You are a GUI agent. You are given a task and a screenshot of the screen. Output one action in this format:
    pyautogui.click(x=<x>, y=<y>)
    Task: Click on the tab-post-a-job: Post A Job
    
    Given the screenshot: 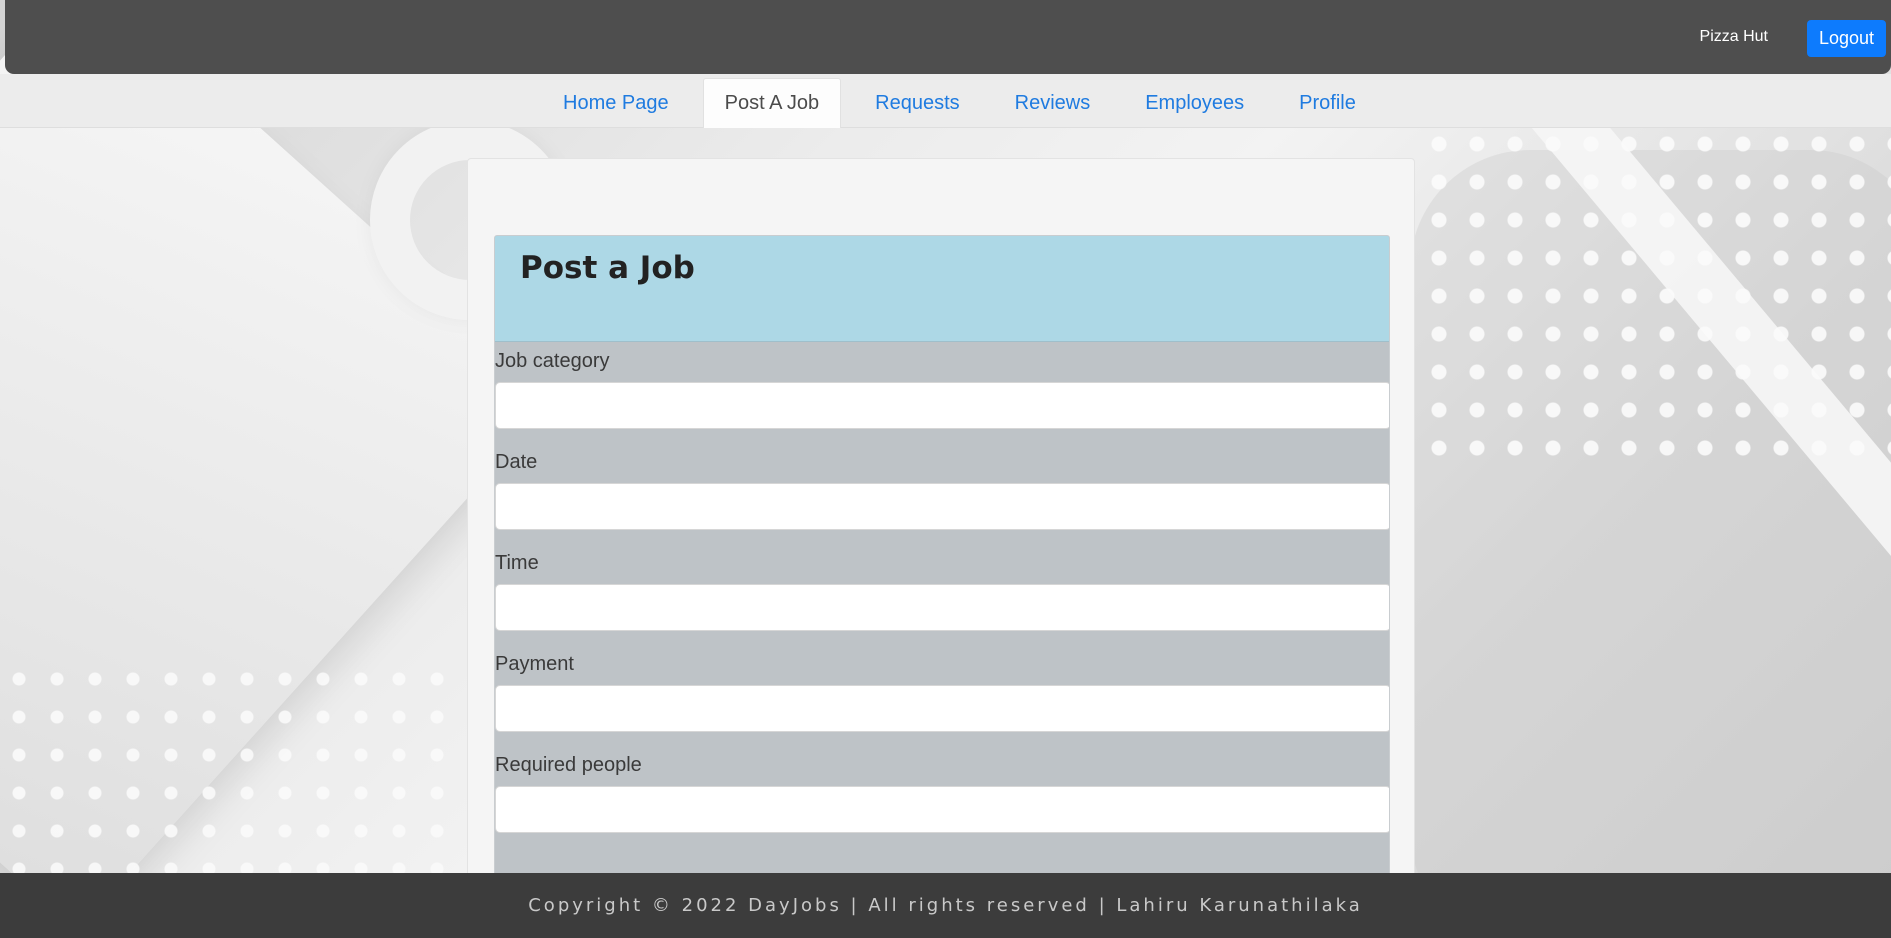 What is the action you would take?
    pyautogui.click(x=772, y=103)
    